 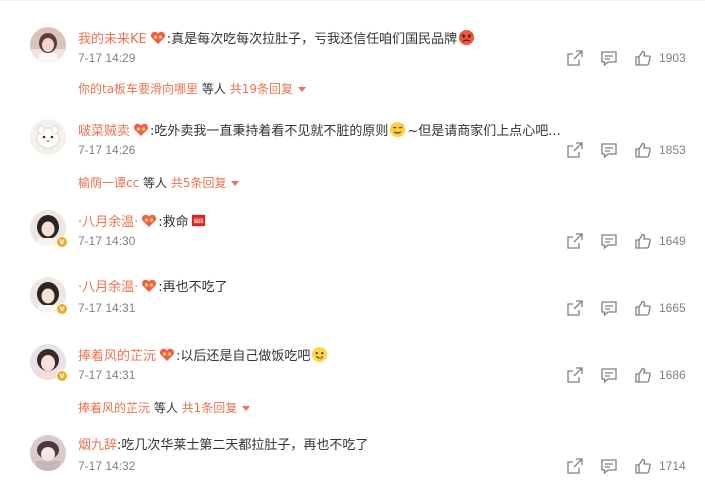 I want to click on reply-summary: 捧着风的芷沅 等人 共1条回复, so click(x=164, y=407).